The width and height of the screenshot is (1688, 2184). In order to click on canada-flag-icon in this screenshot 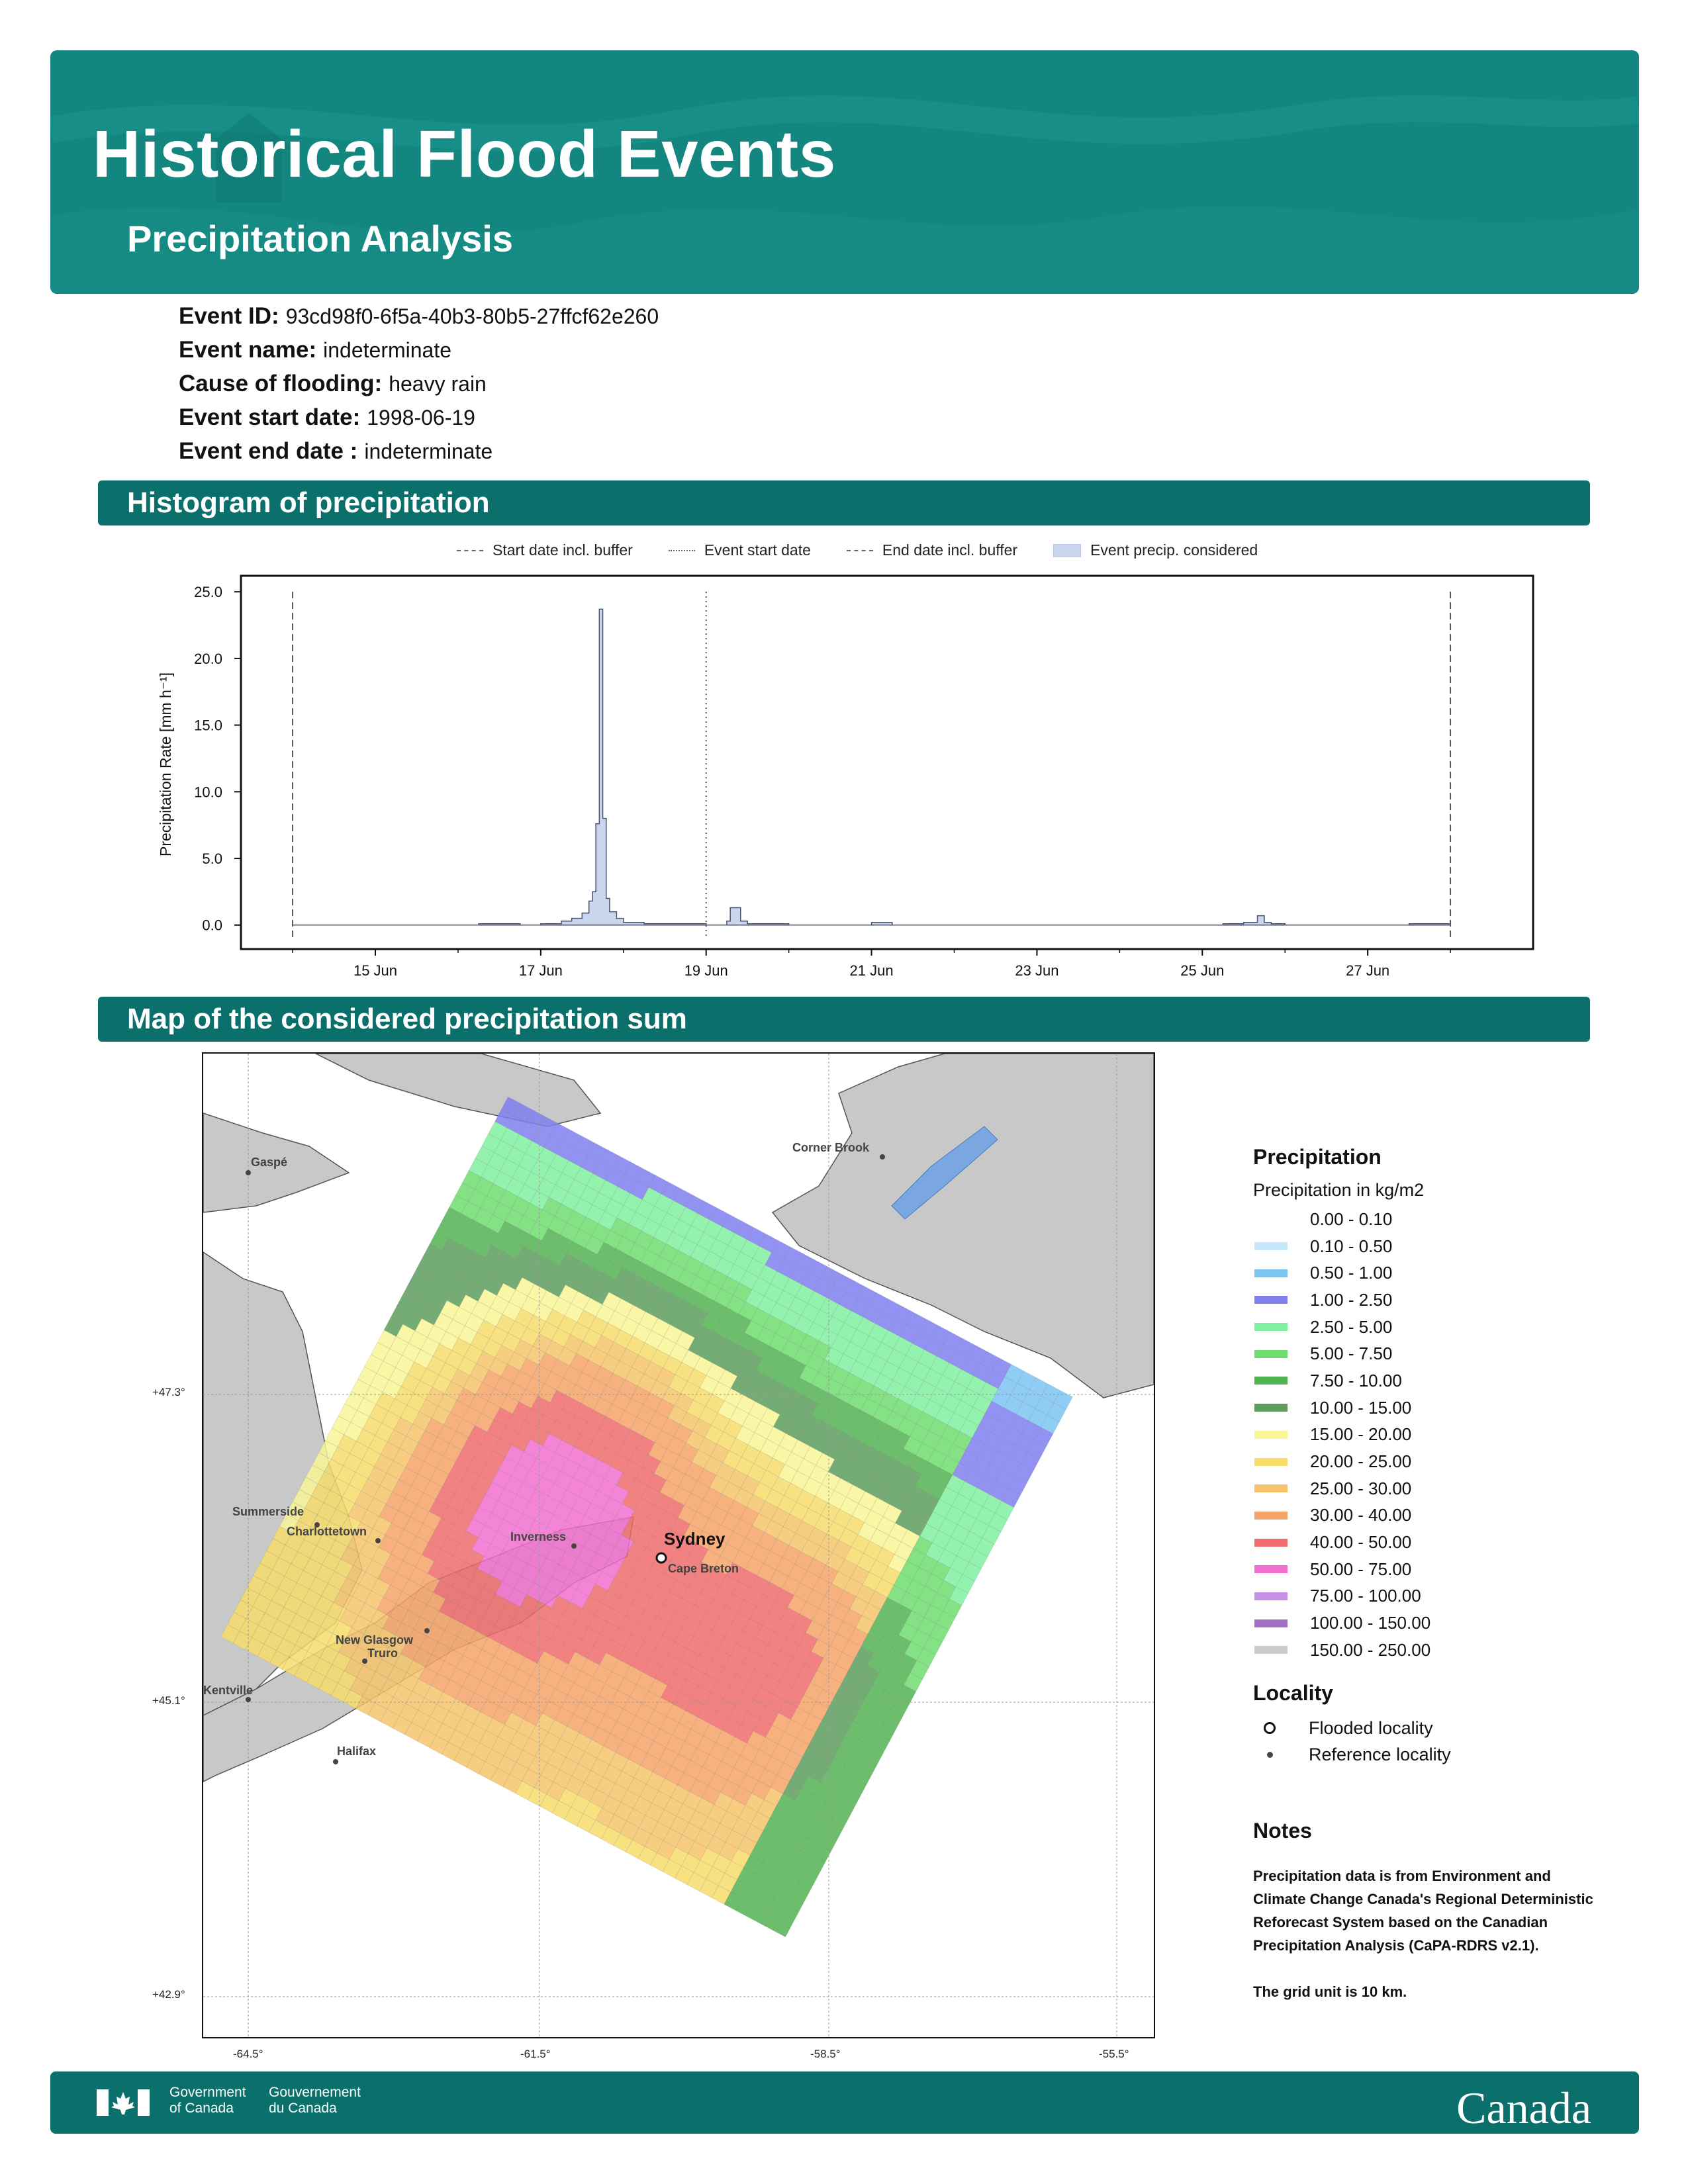, I will do `click(123, 2102)`.